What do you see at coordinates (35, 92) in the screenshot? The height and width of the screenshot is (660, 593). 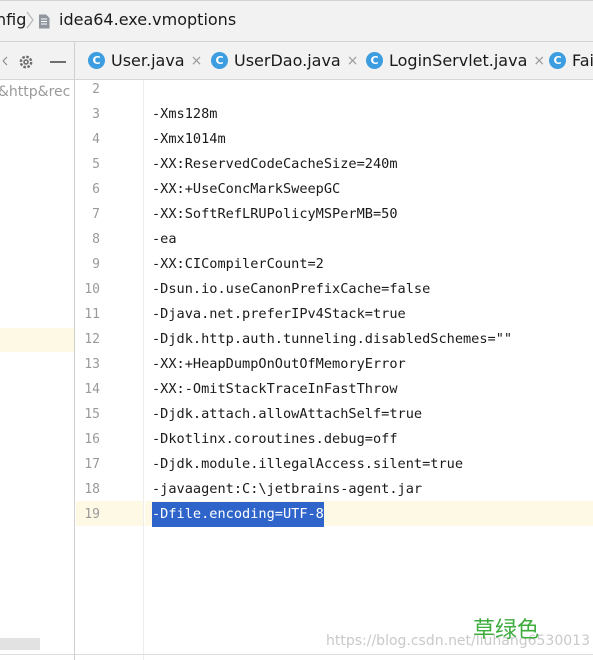 I see `project-tree-item: &http&rec` at bounding box center [35, 92].